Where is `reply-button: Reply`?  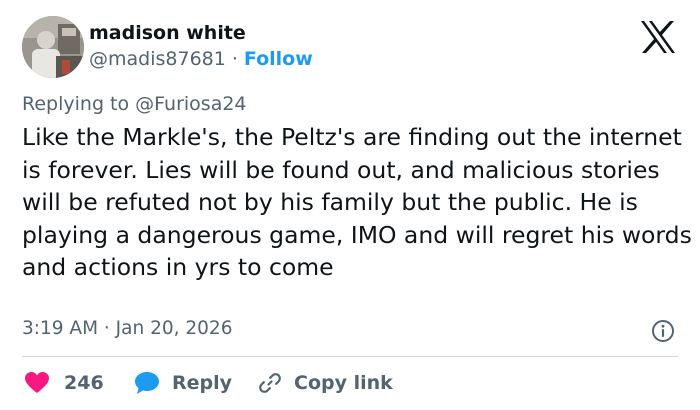
reply-button: Reply is located at coordinates (183, 383).